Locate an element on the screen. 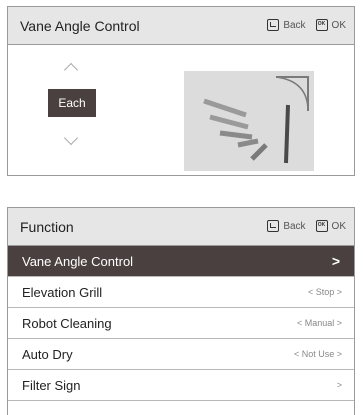 The image size is (363, 415). function-item-value: < Not Use > is located at coordinates (318, 354).